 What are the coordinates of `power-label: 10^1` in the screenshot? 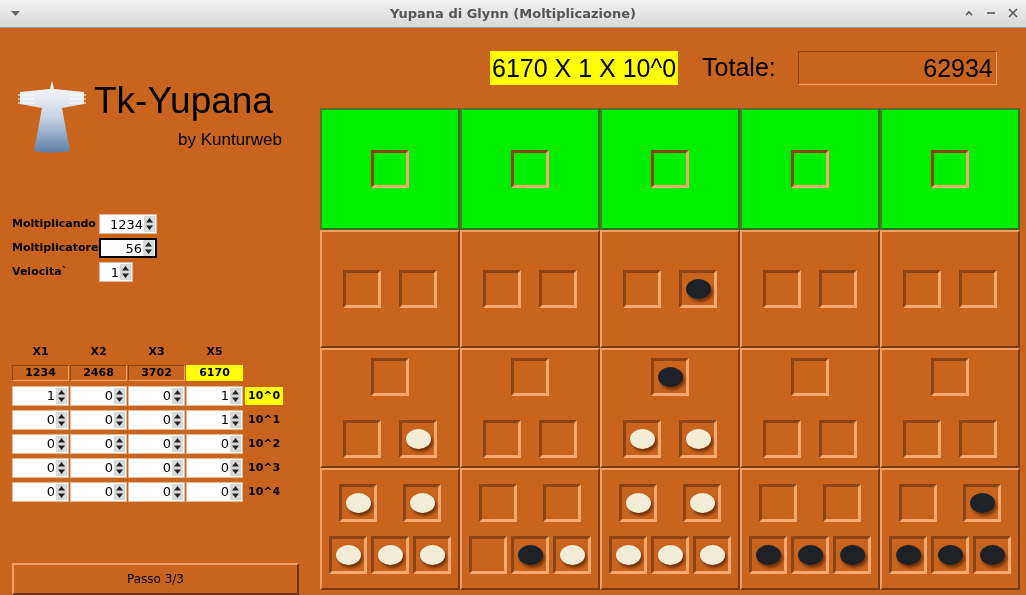 It's located at (264, 419).